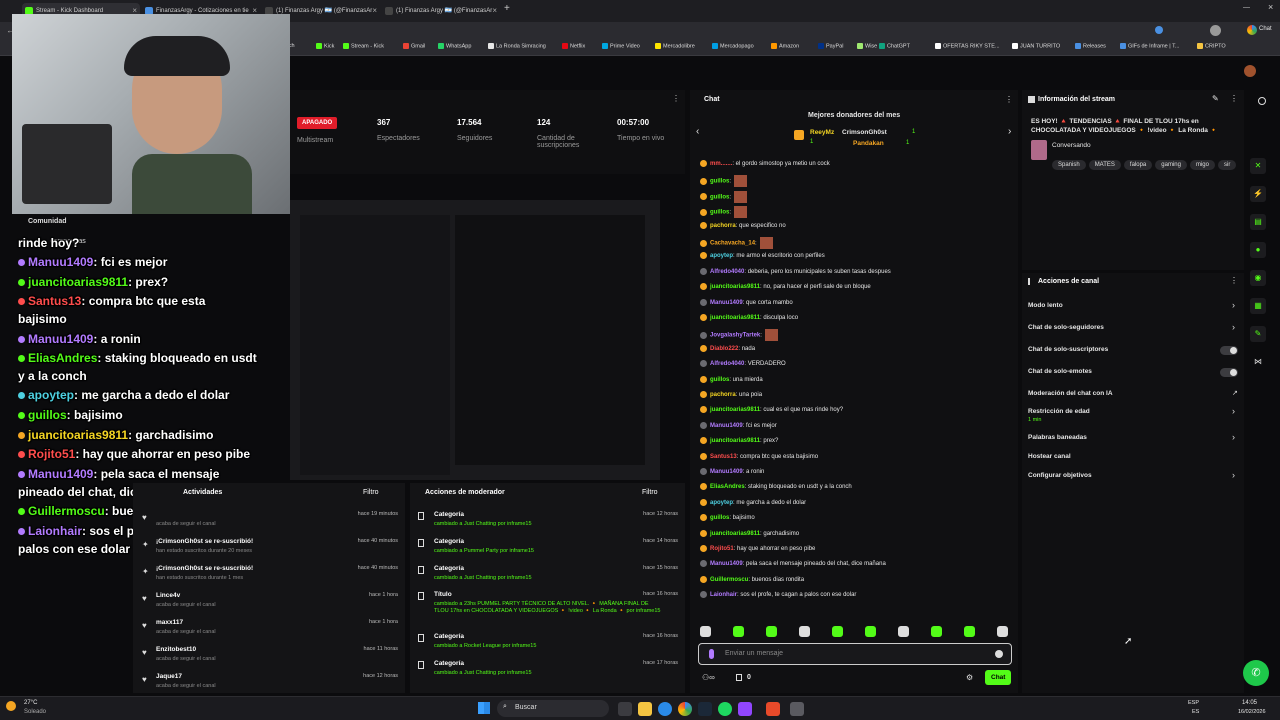 The width and height of the screenshot is (1280, 720). I want to click on channel-action-item: Chat de solo-emotes, so click(1060, 371).